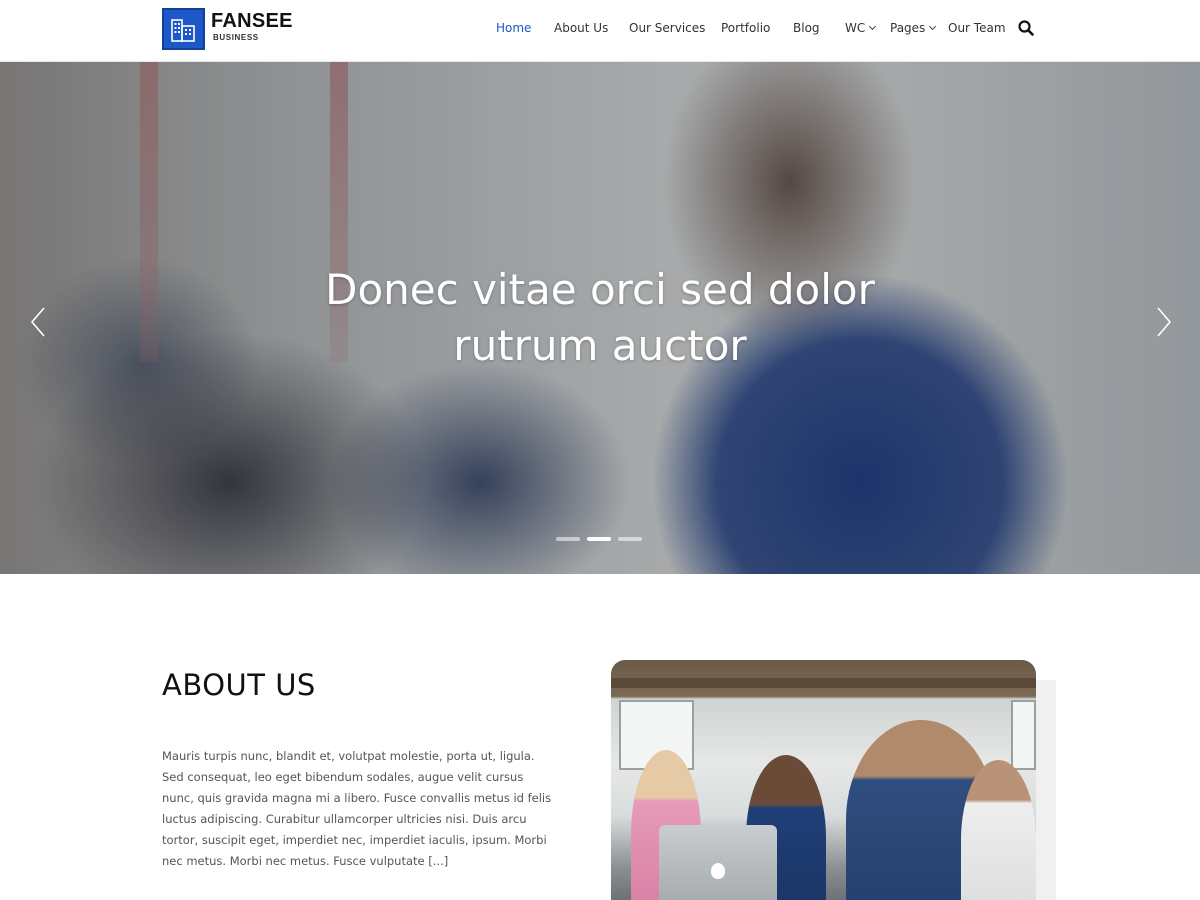  I want to click on apple-logo-icon, so click(718, 871).